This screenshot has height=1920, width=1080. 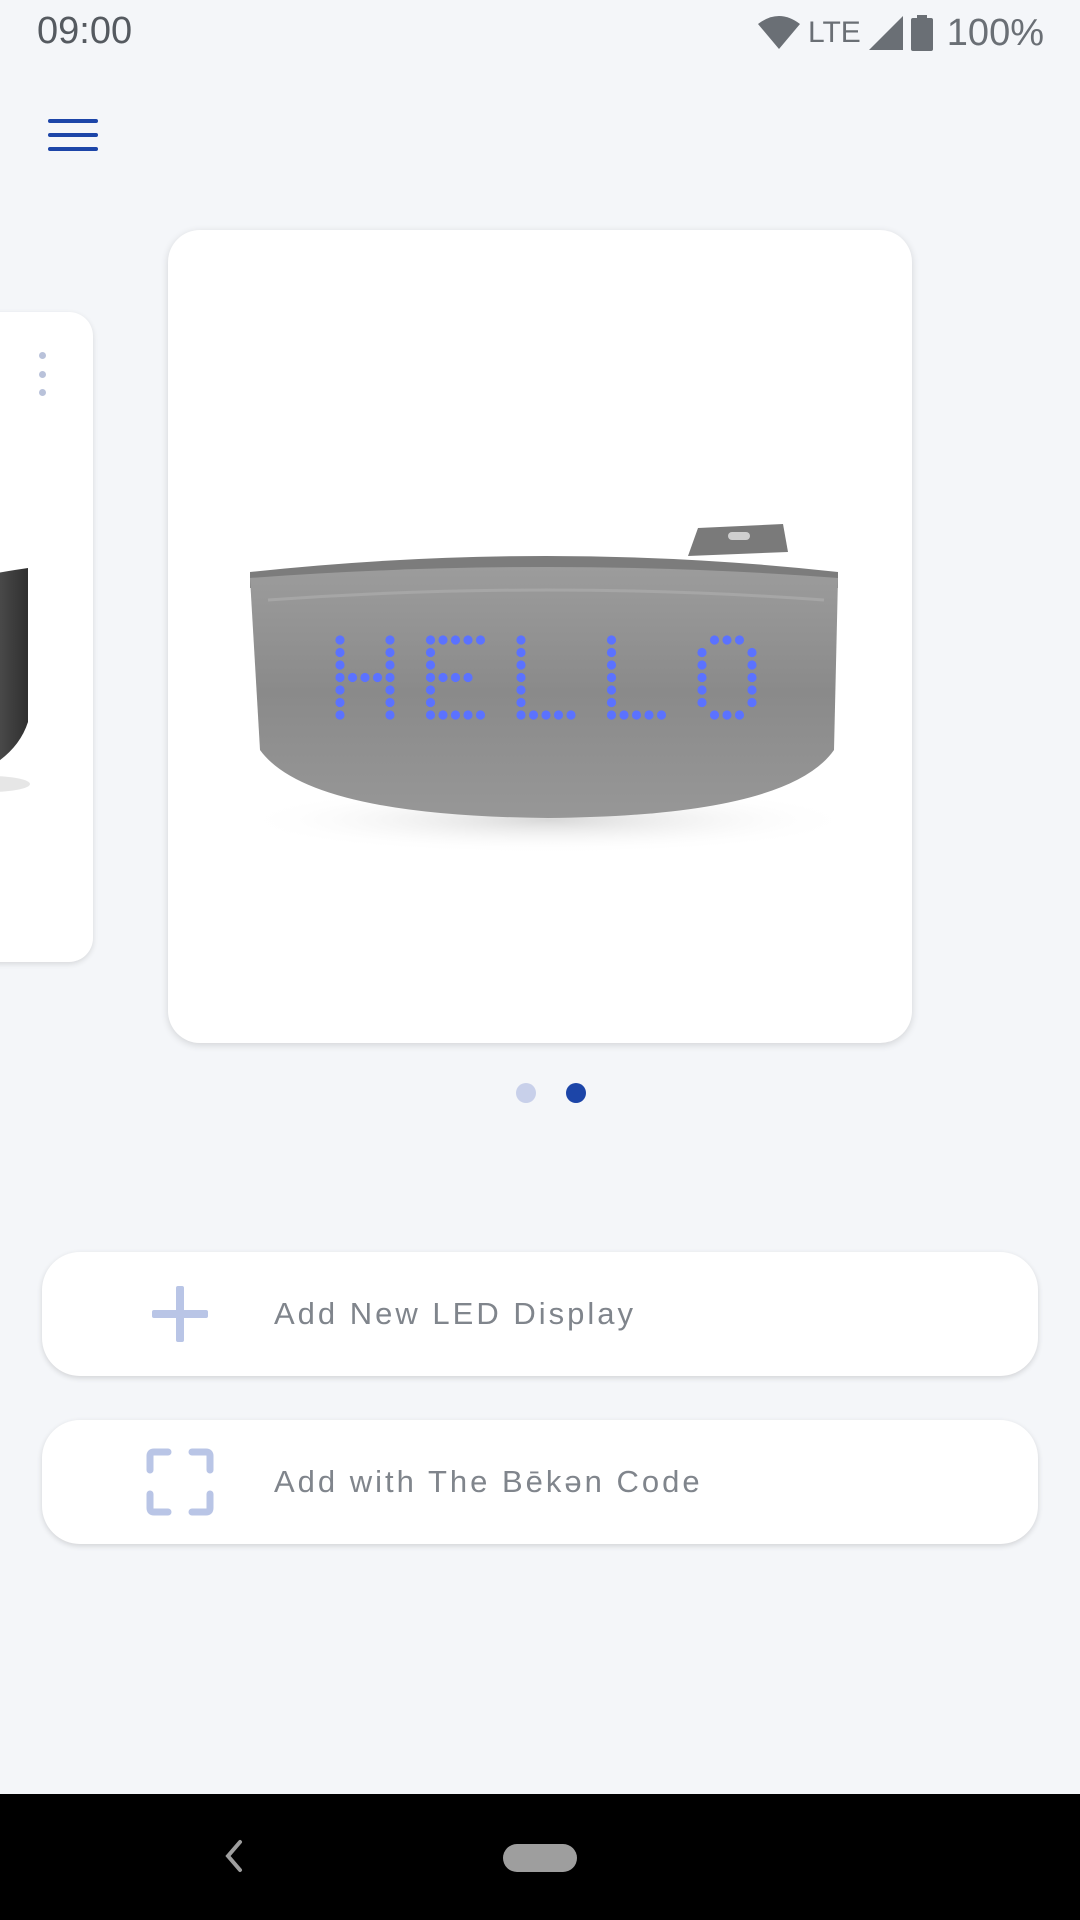 What do you see at coordinates (180, 1314) in the screenshot?
I see `plus-icon` at bounding box center [180, 1314].